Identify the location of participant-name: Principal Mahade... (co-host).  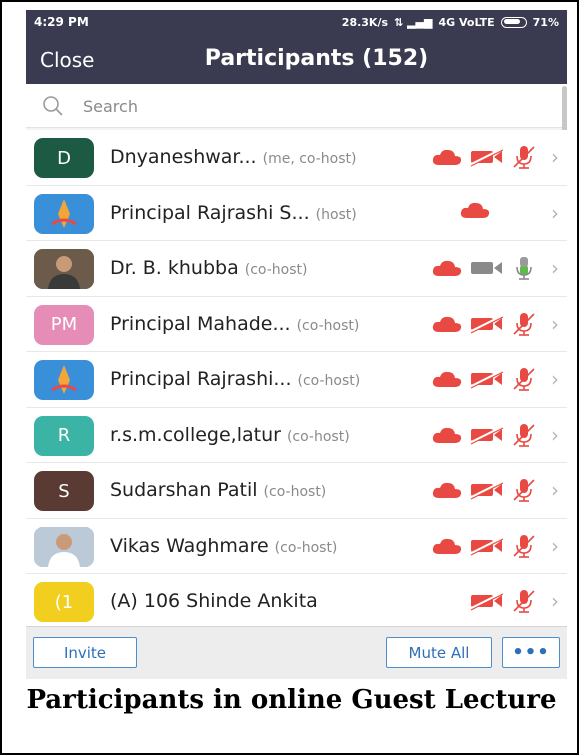
(234, 324).